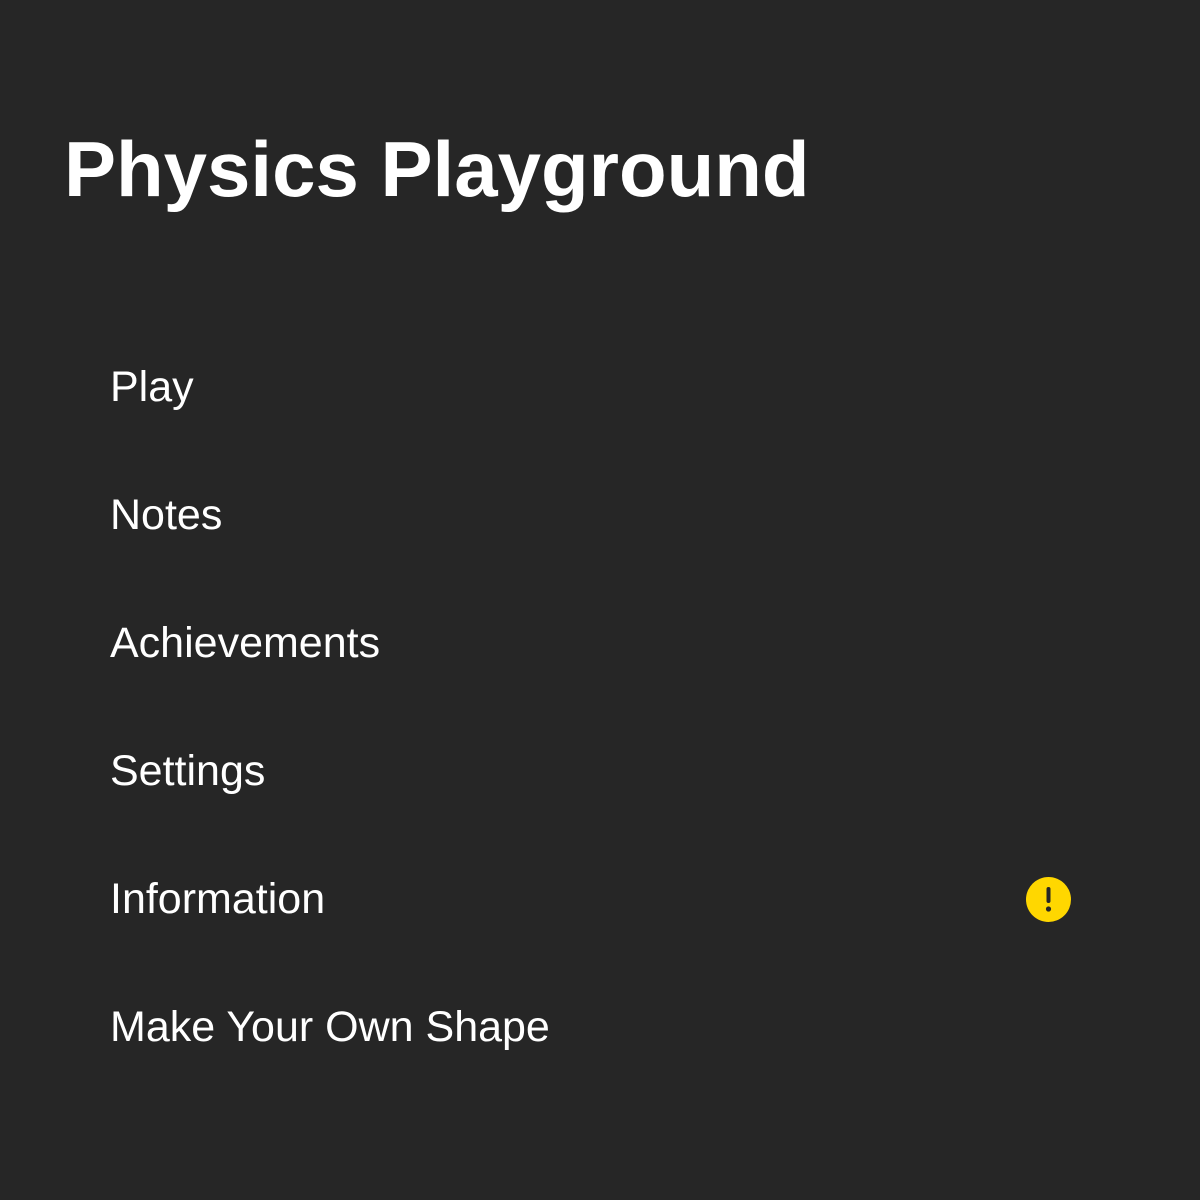  What do you see at coordinates (437, 169) in the screenshot?
I see `app-title: Physics Playground` at bounding box center [437, 169].